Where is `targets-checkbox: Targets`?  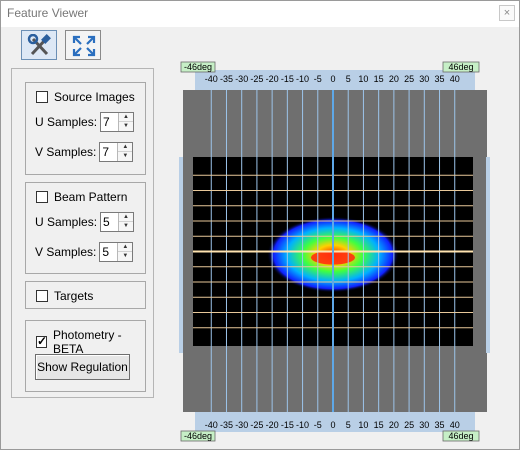 targets-checkbox: Targets is located at coordinates (64, 296).